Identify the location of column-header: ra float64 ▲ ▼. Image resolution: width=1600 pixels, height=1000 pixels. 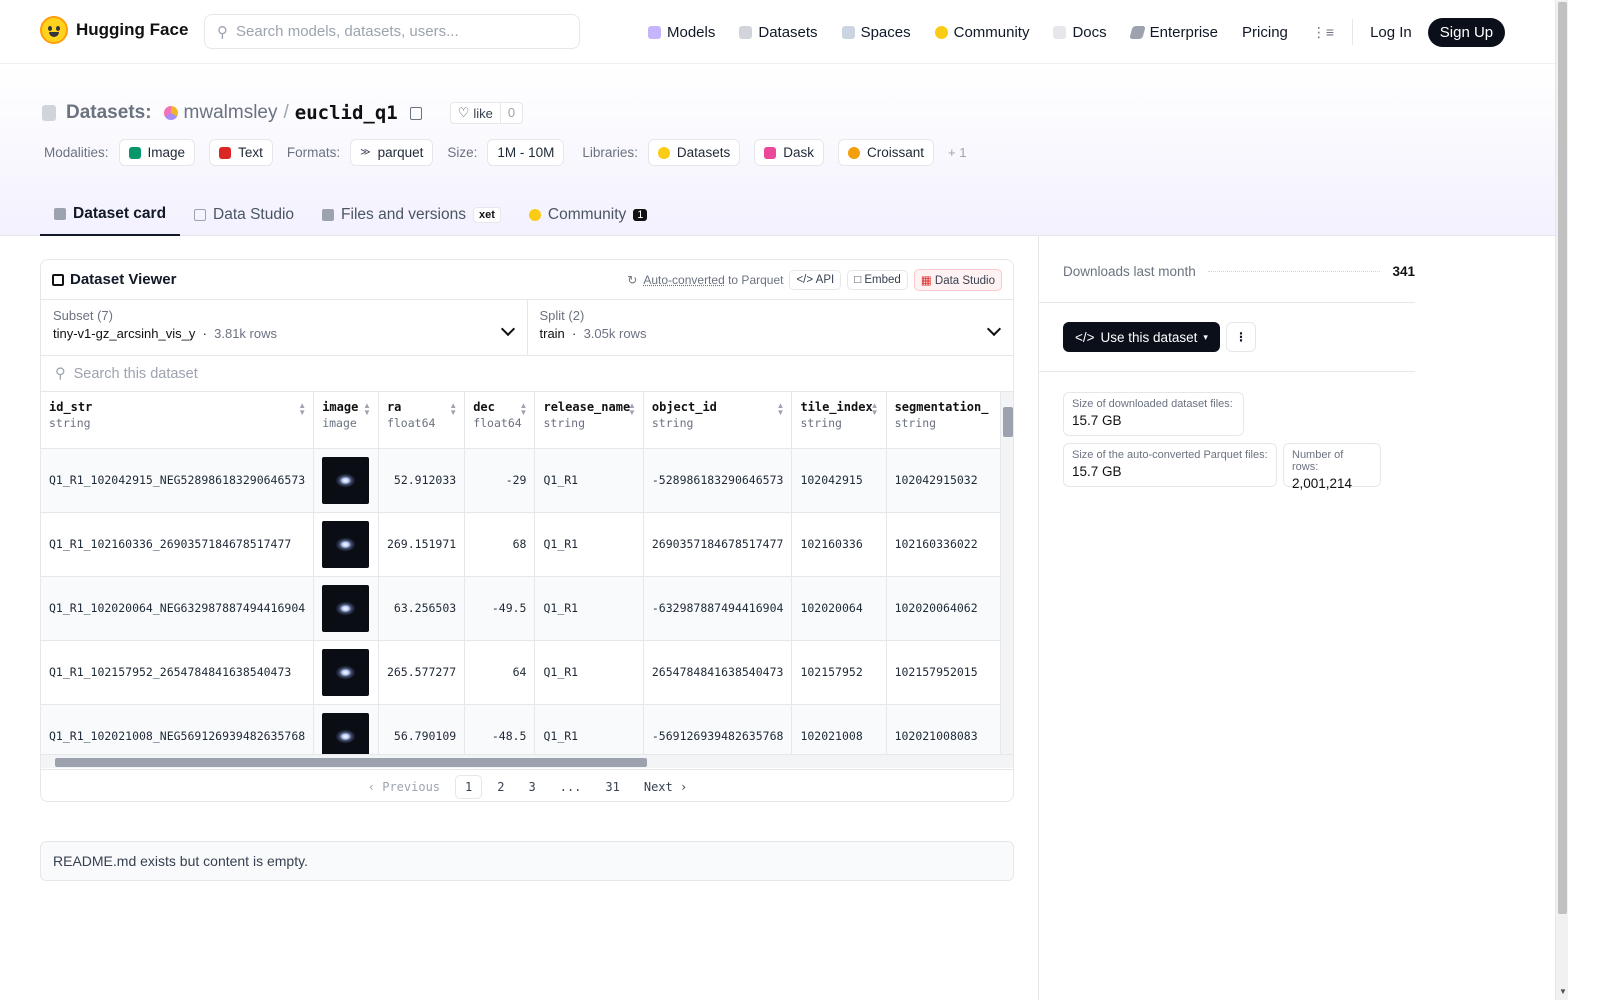
(422, 420).